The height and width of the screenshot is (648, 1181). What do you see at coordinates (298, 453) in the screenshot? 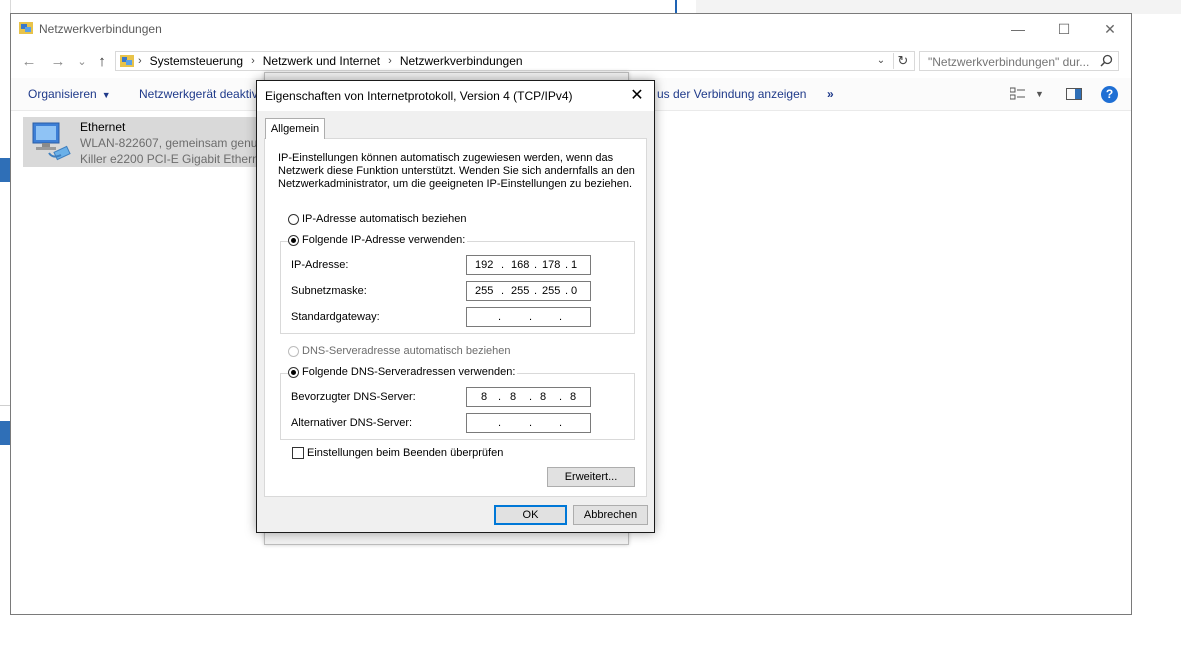
I see `checkbox` at bounding box center [298, 453].